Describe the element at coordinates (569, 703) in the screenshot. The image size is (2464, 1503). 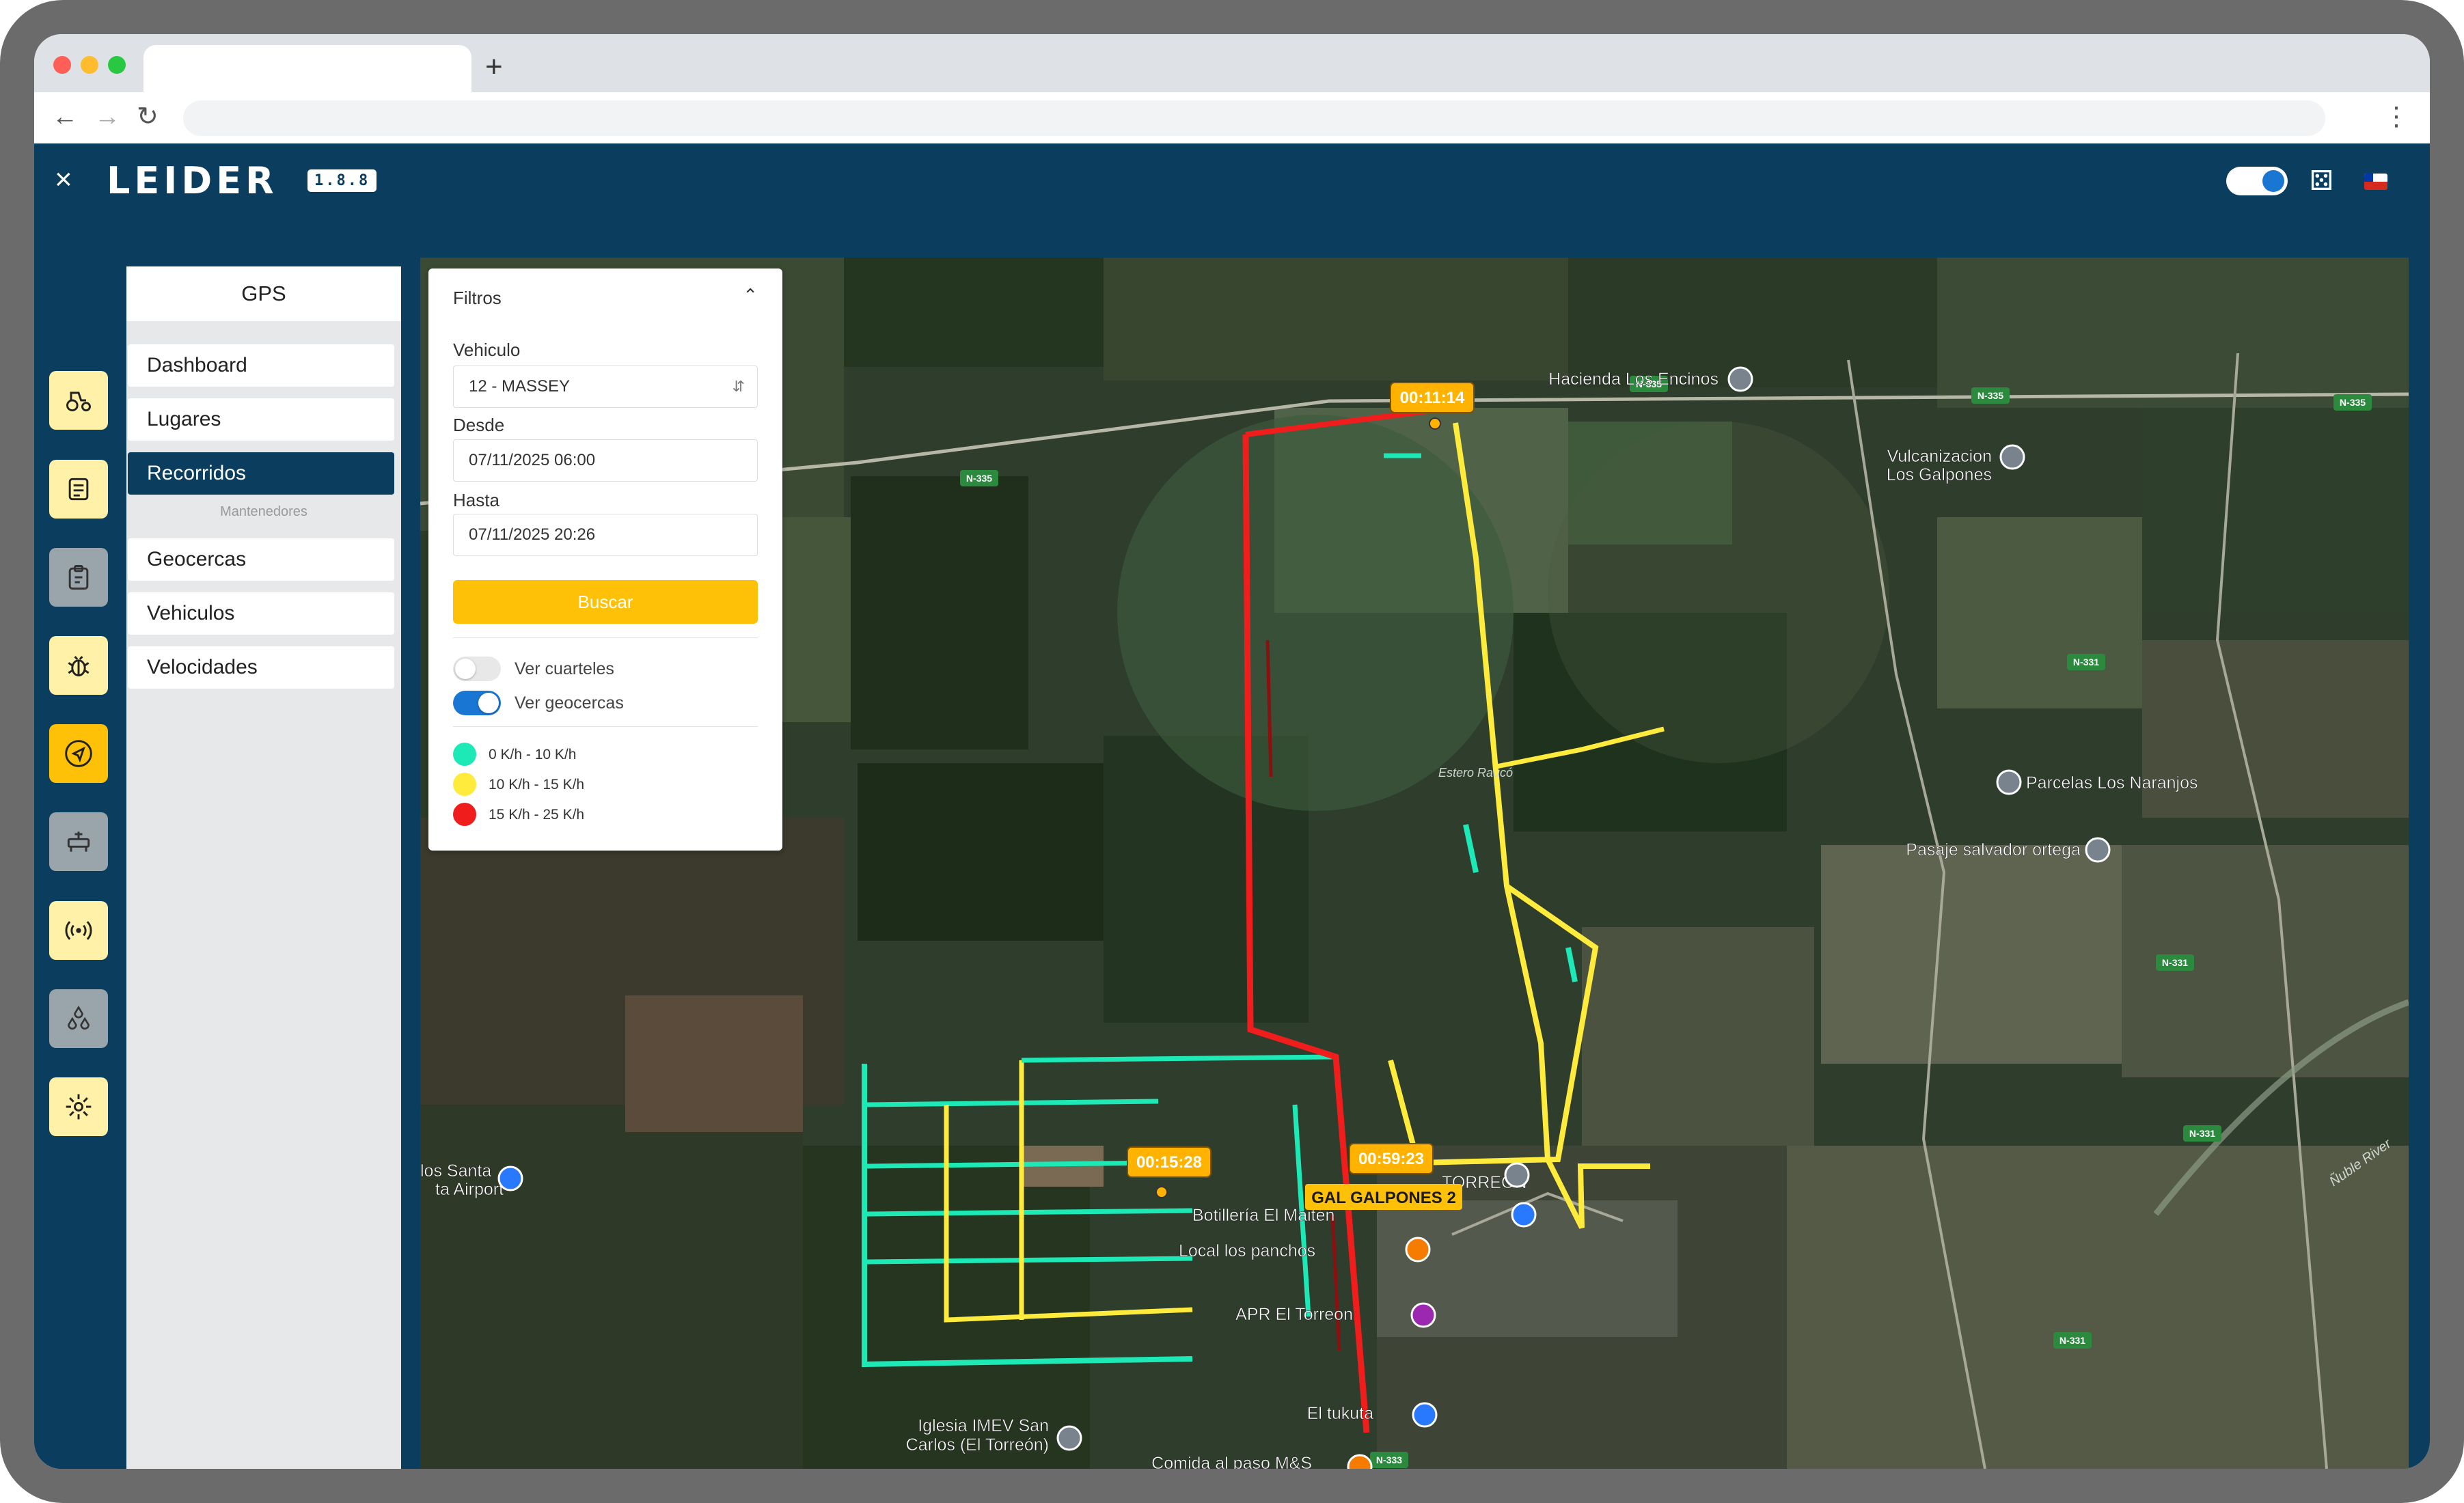
I see `toggle-geocercas-label: Ver geocercas` at that location.